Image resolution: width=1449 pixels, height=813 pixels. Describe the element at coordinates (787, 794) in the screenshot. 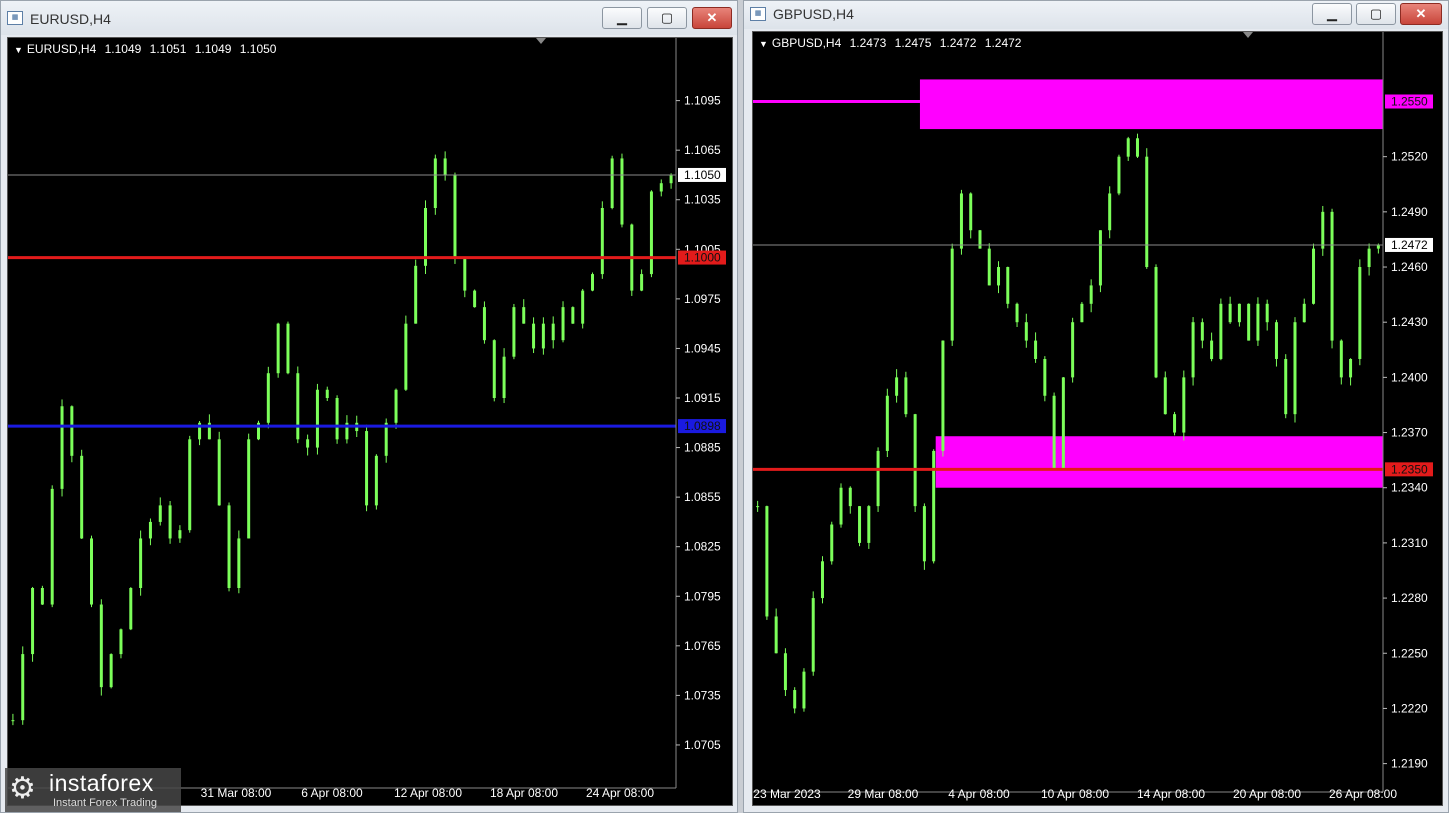

I see `time-axis-label: 23 Mar 2023` at that location.